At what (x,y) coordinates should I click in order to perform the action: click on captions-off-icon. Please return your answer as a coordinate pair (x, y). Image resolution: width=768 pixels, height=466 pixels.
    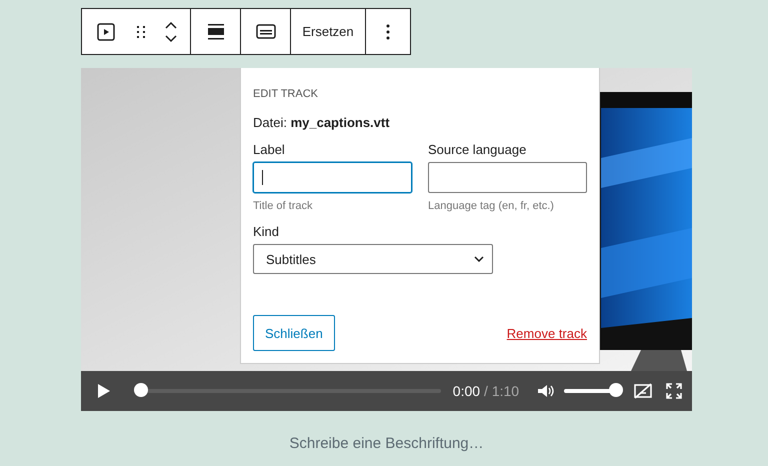
    Looking at the image, I should click on (643, 391).